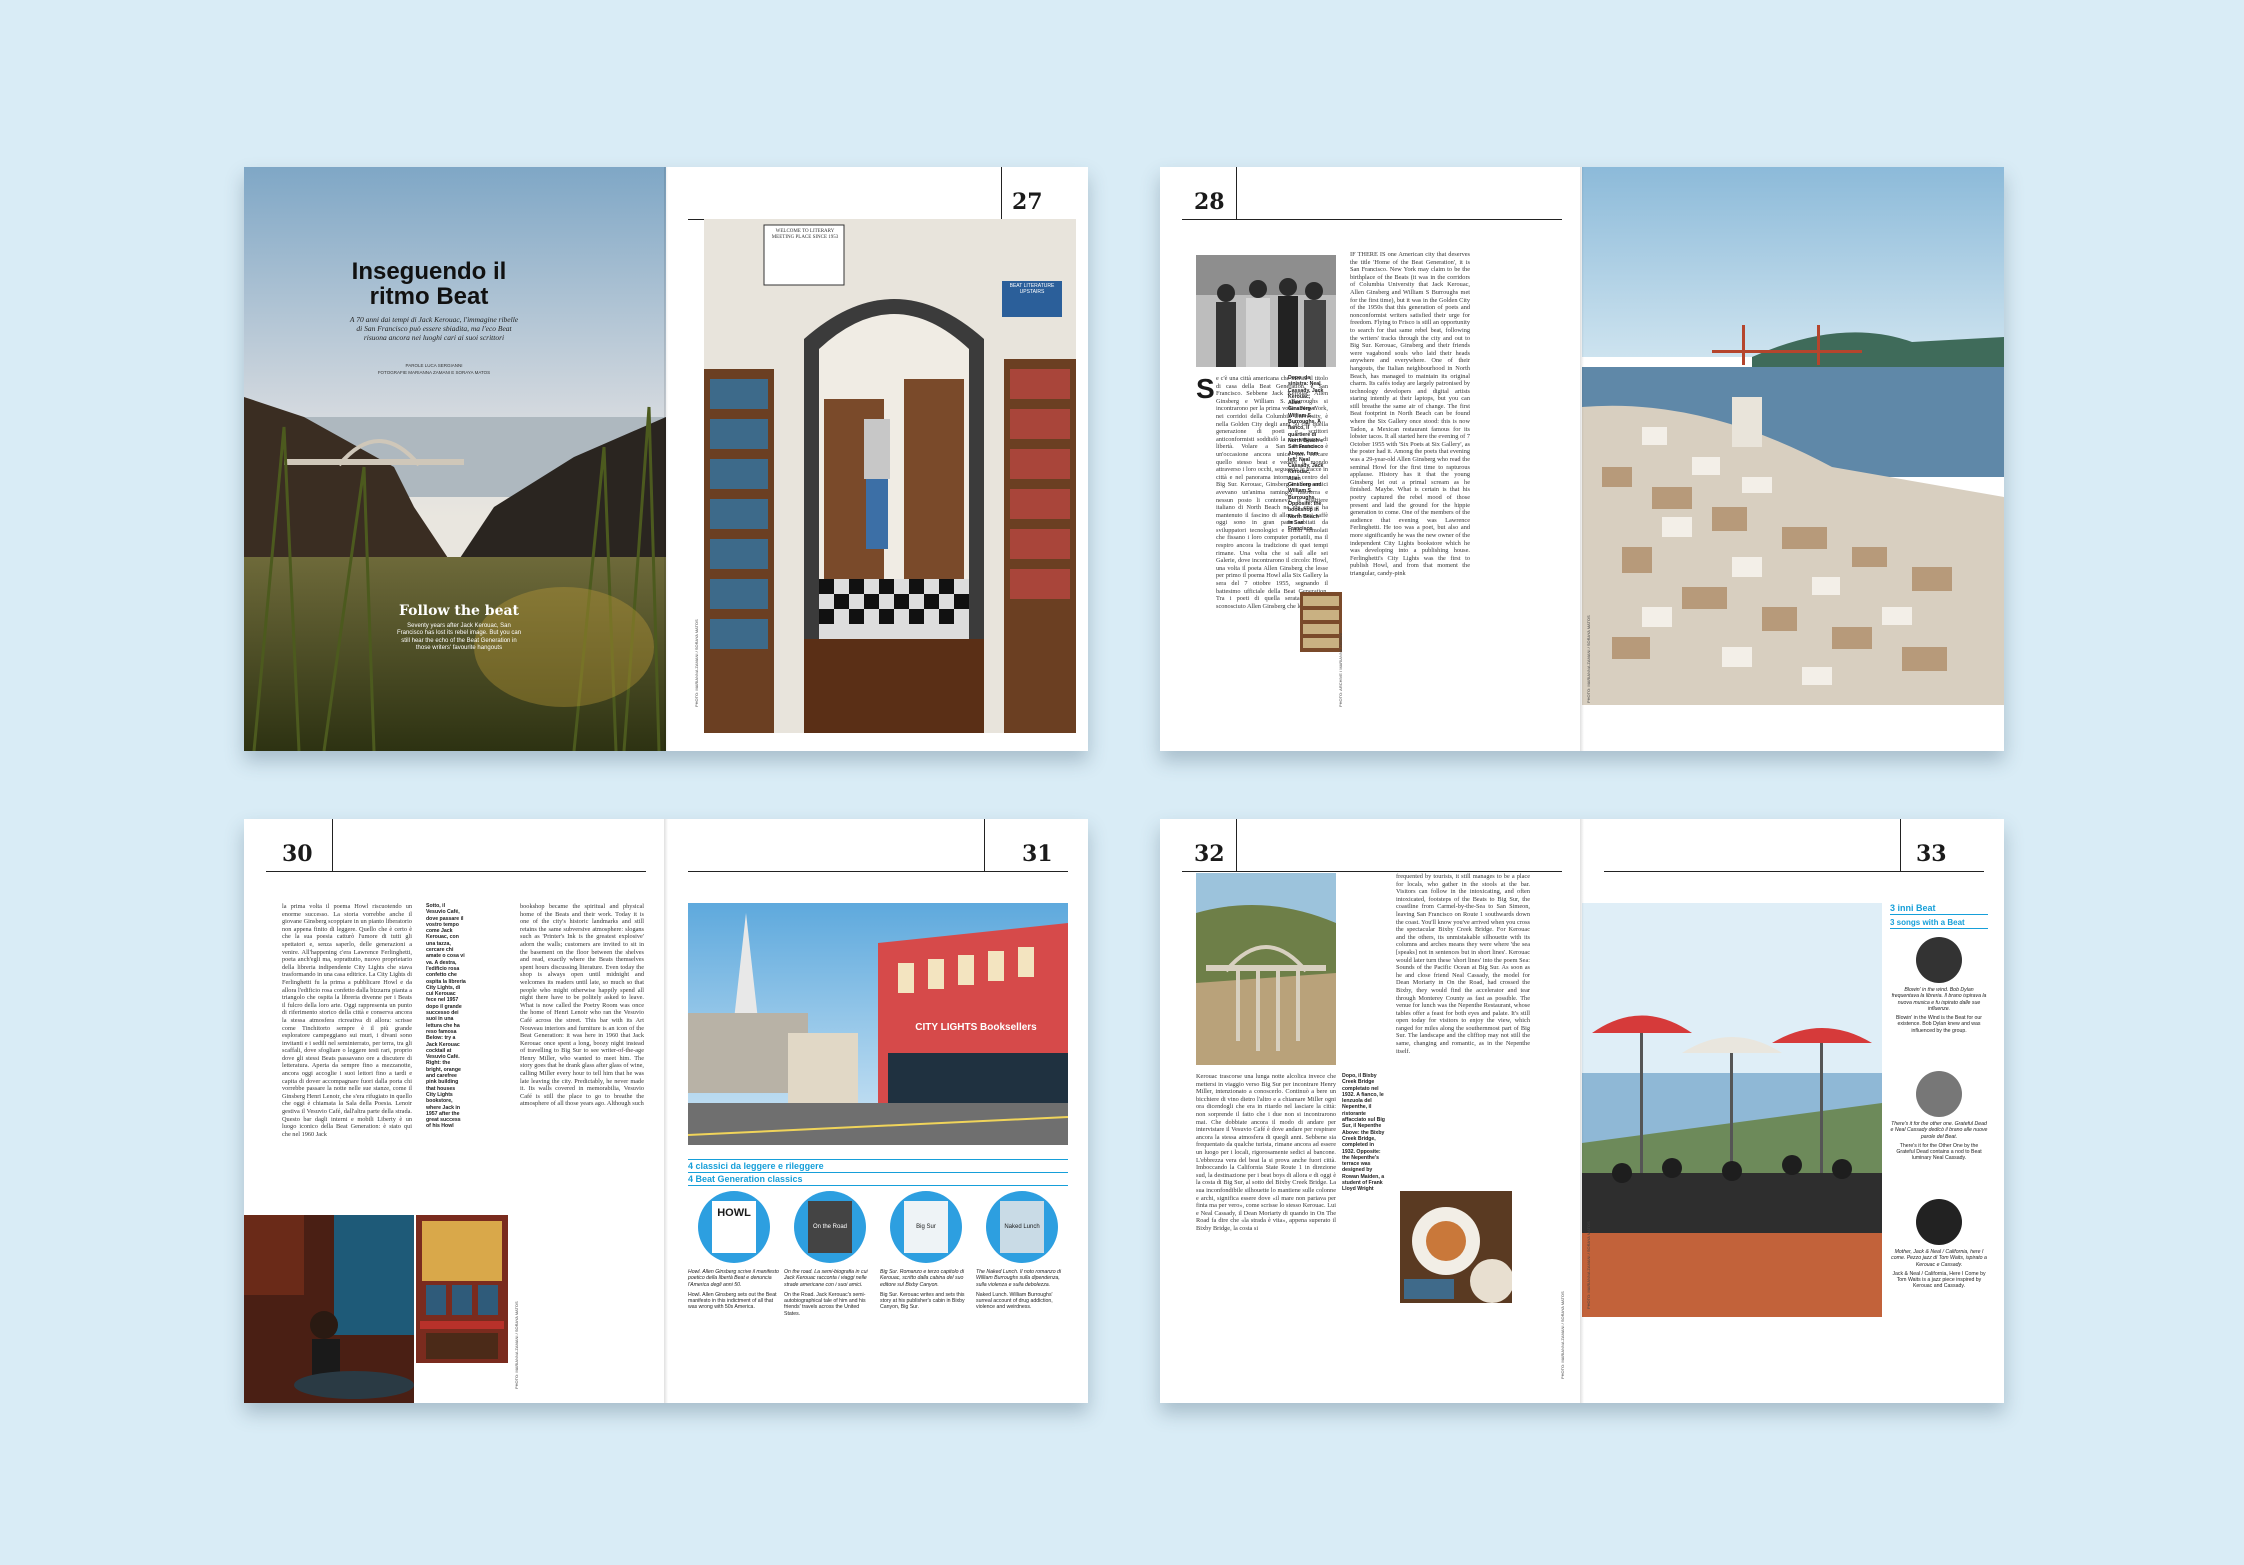  What do you see at coordinates (1456, 1247) in the screenshot?
I see `food-plate-photo` at bounding box center [1456, 1247].